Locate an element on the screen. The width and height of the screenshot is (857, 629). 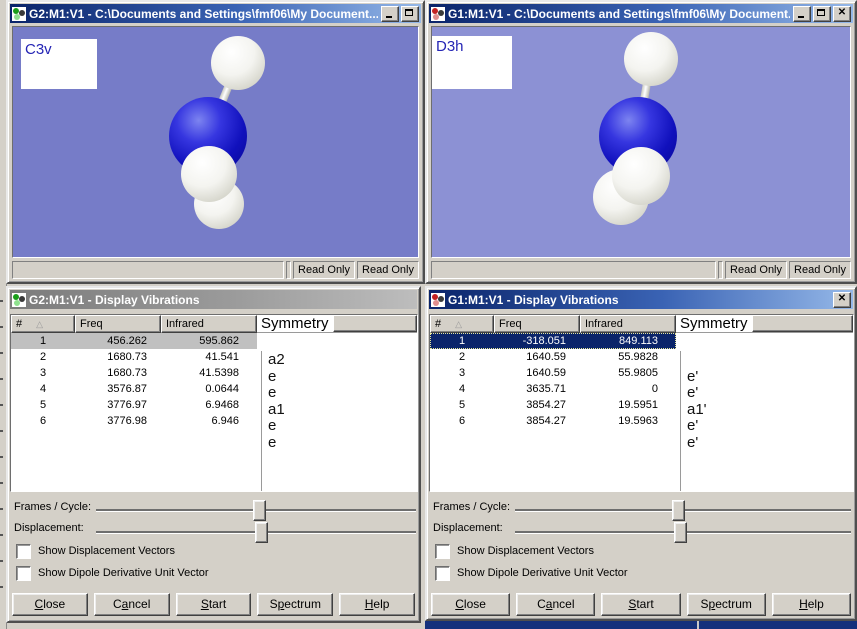
titlebar: G2:M1:V1 - Display Vibrations is located at coordinates (213, 299).